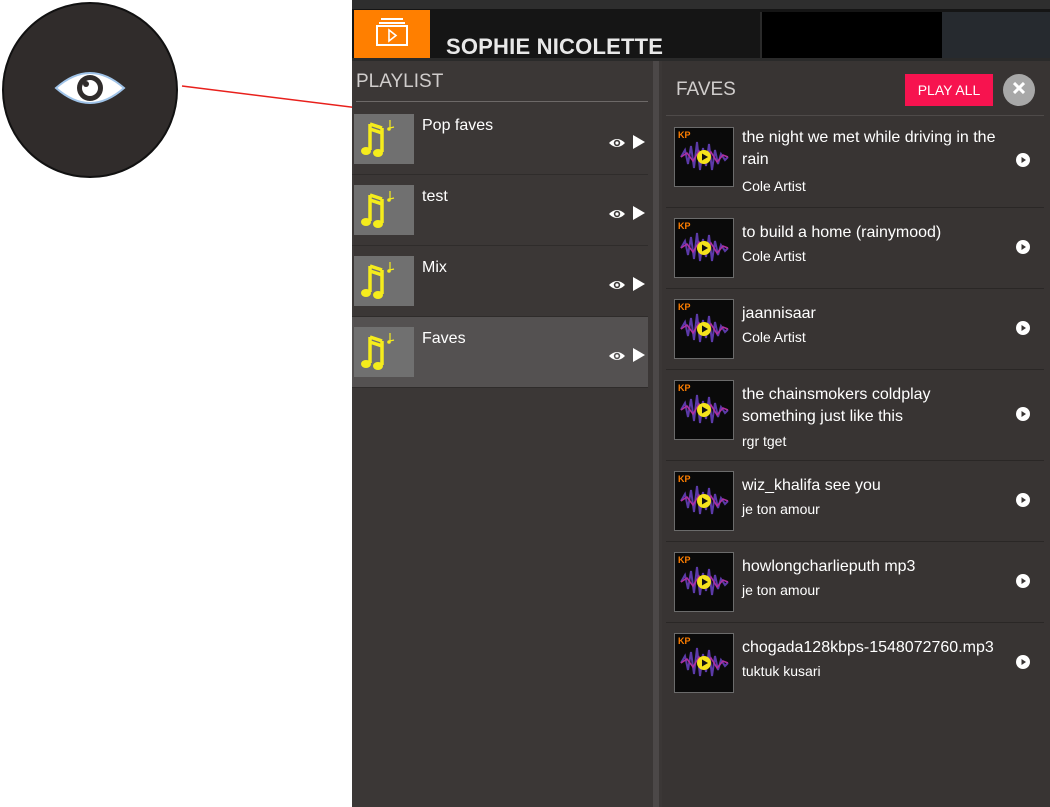 The image size is (1050, 807). Describe the element at coordinates (434, 267) in the screenshot. I see `playlist-item-name: Mix` at that location.